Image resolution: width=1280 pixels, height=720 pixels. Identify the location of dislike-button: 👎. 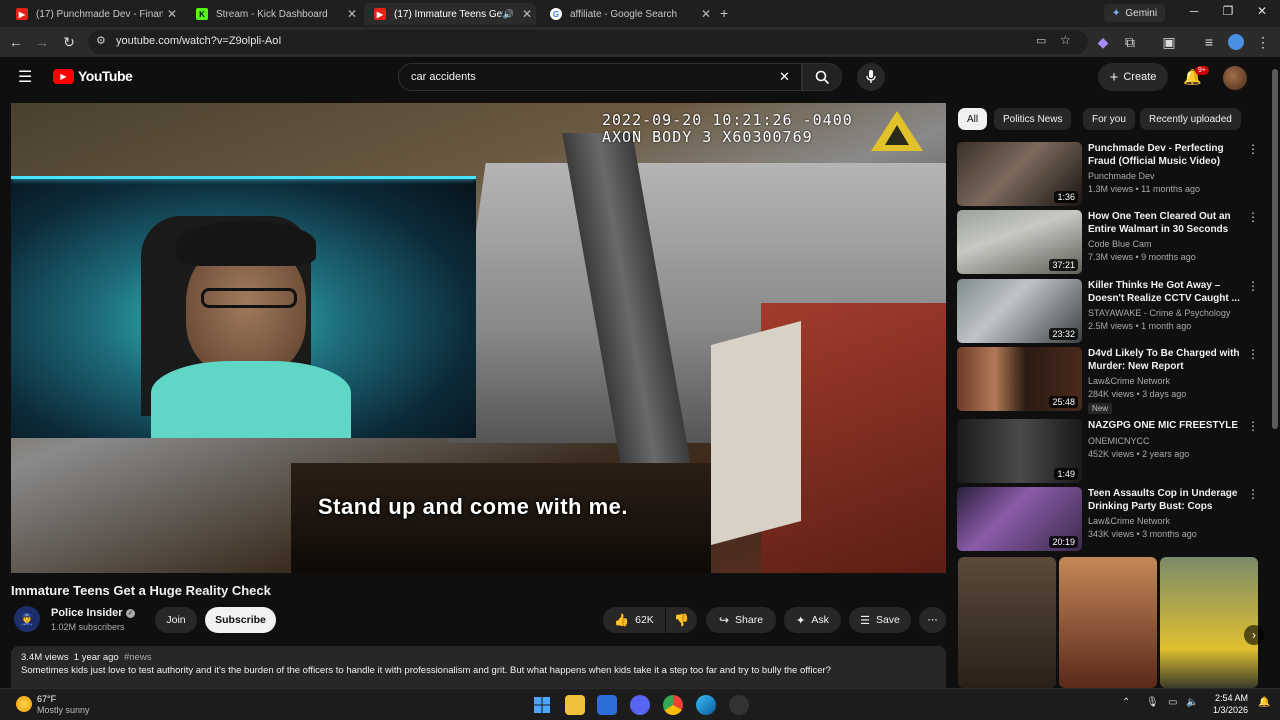
(681, 620).